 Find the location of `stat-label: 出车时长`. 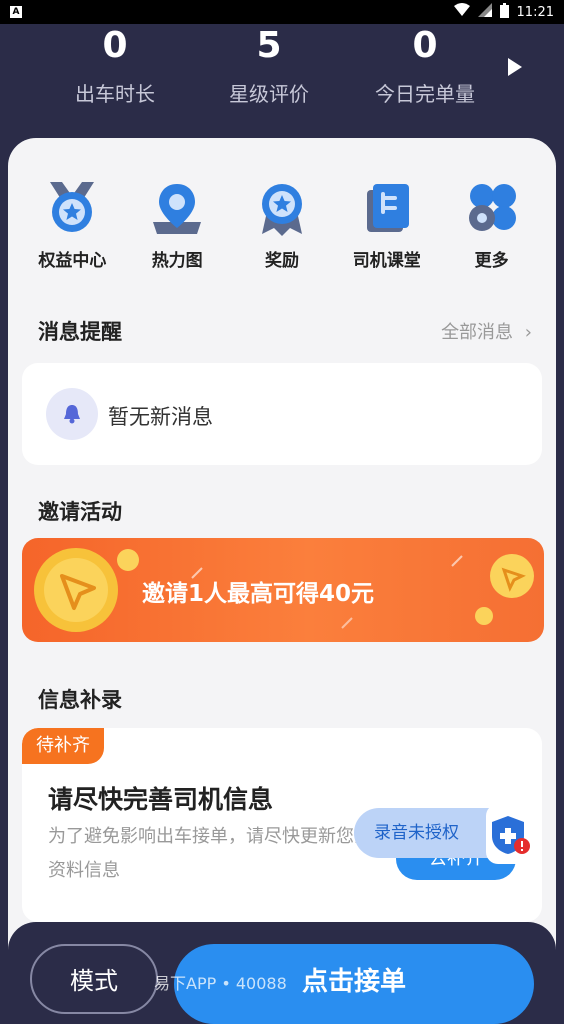

stat-label: 出车时长 is located at coordinates (115, 94).